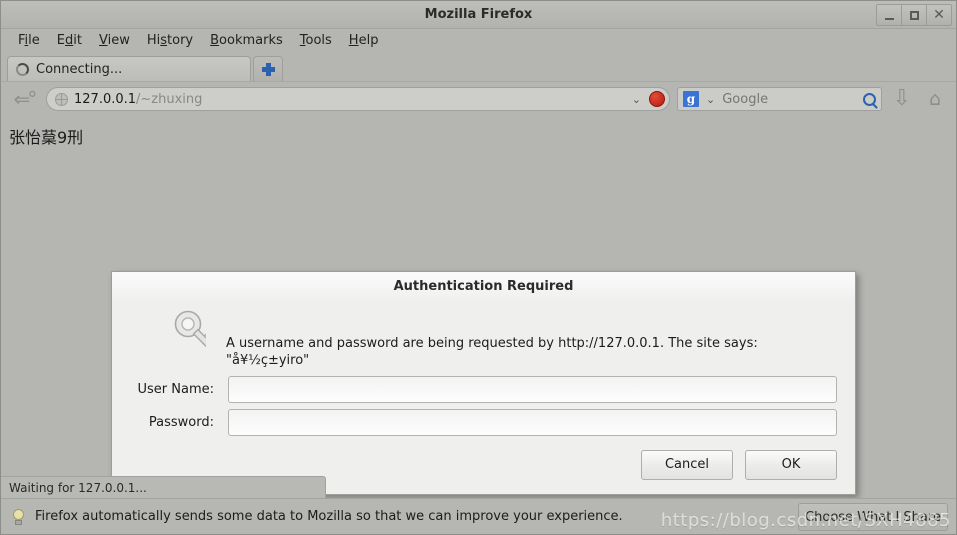 The image size is (957, 535). I want to click on menu-item-help: Help, so click(364, 41).